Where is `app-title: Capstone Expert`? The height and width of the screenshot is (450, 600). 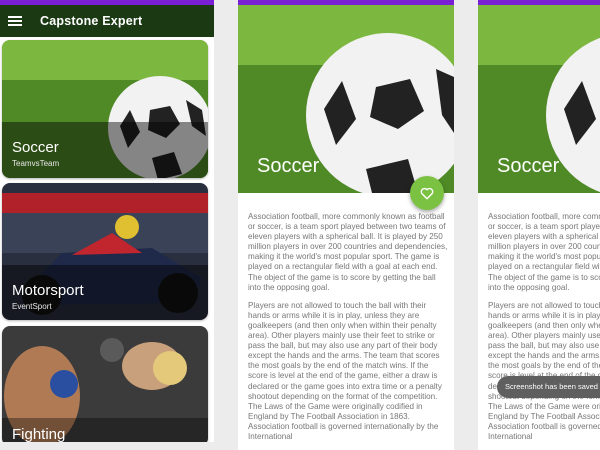
app-title: Capstone Expert is located at coordinates (91, 21).